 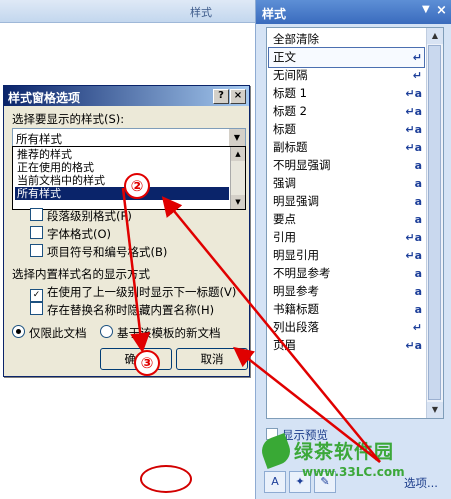 What do you see at coordinates (346, 147) in the screenshot?
I see `style-list-item: 副标题 ↵a` at bounding box center [346, 147].